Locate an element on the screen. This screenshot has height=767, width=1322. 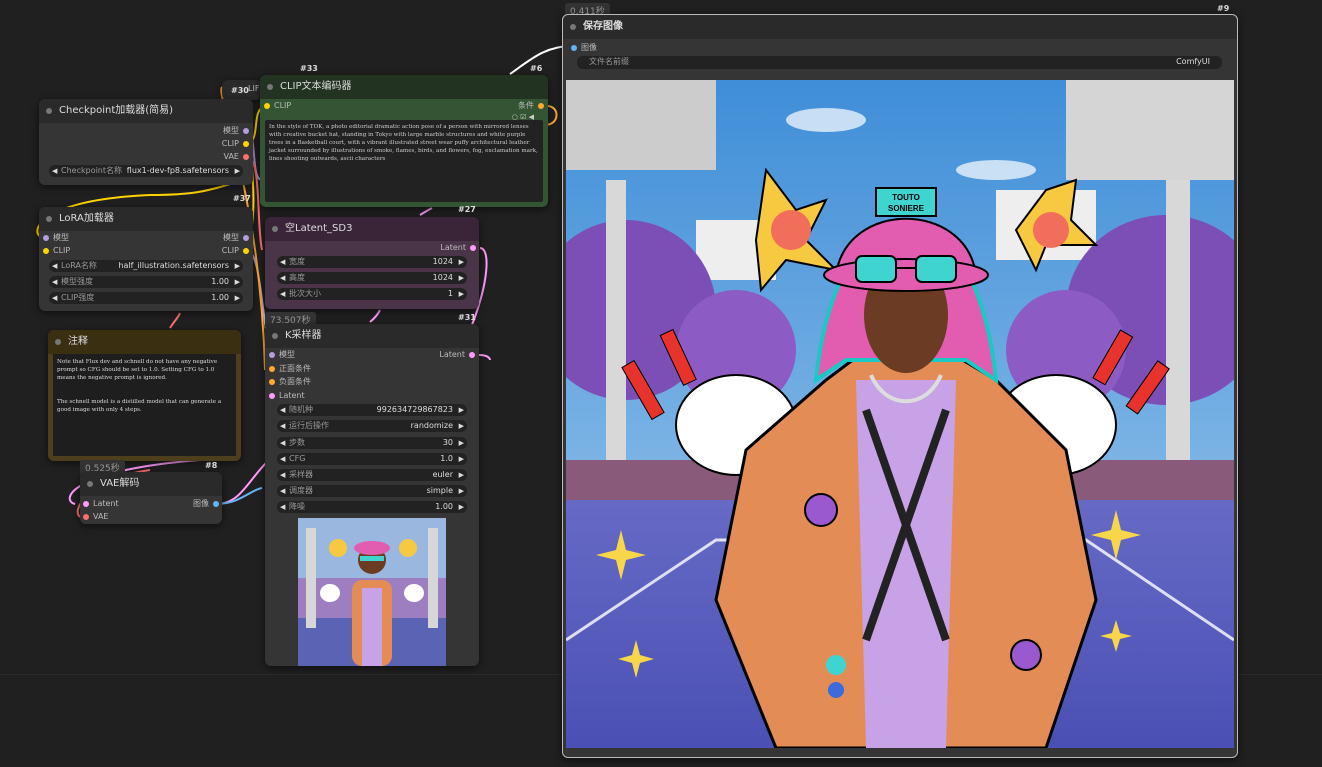
ksampler-scheduler: ◀ 调度器 simple ▶ is located at coordinates (372, 491).